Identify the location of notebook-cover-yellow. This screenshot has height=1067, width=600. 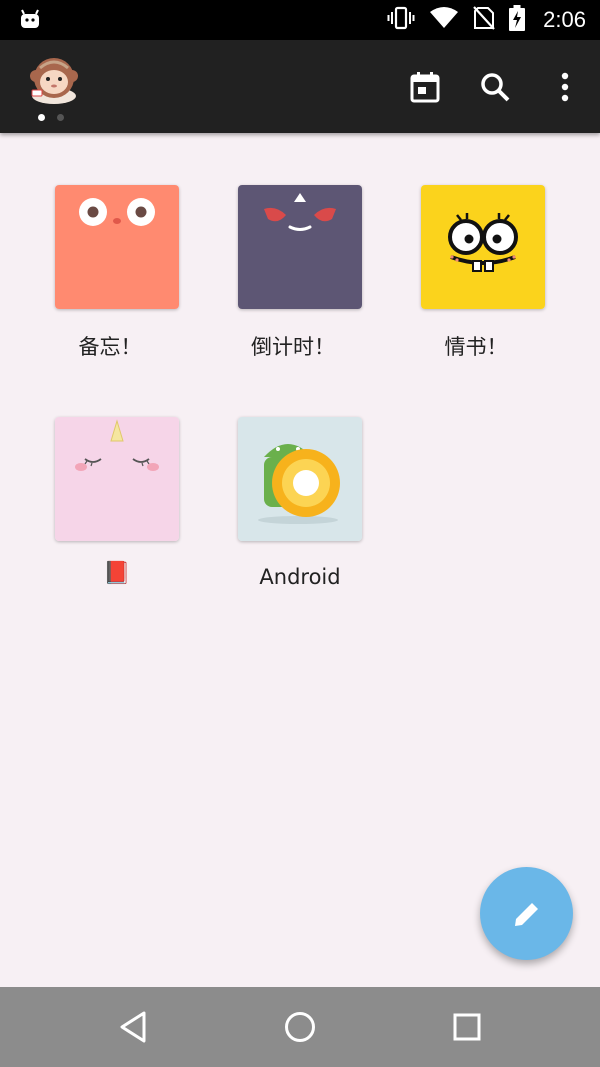
(483, 247).